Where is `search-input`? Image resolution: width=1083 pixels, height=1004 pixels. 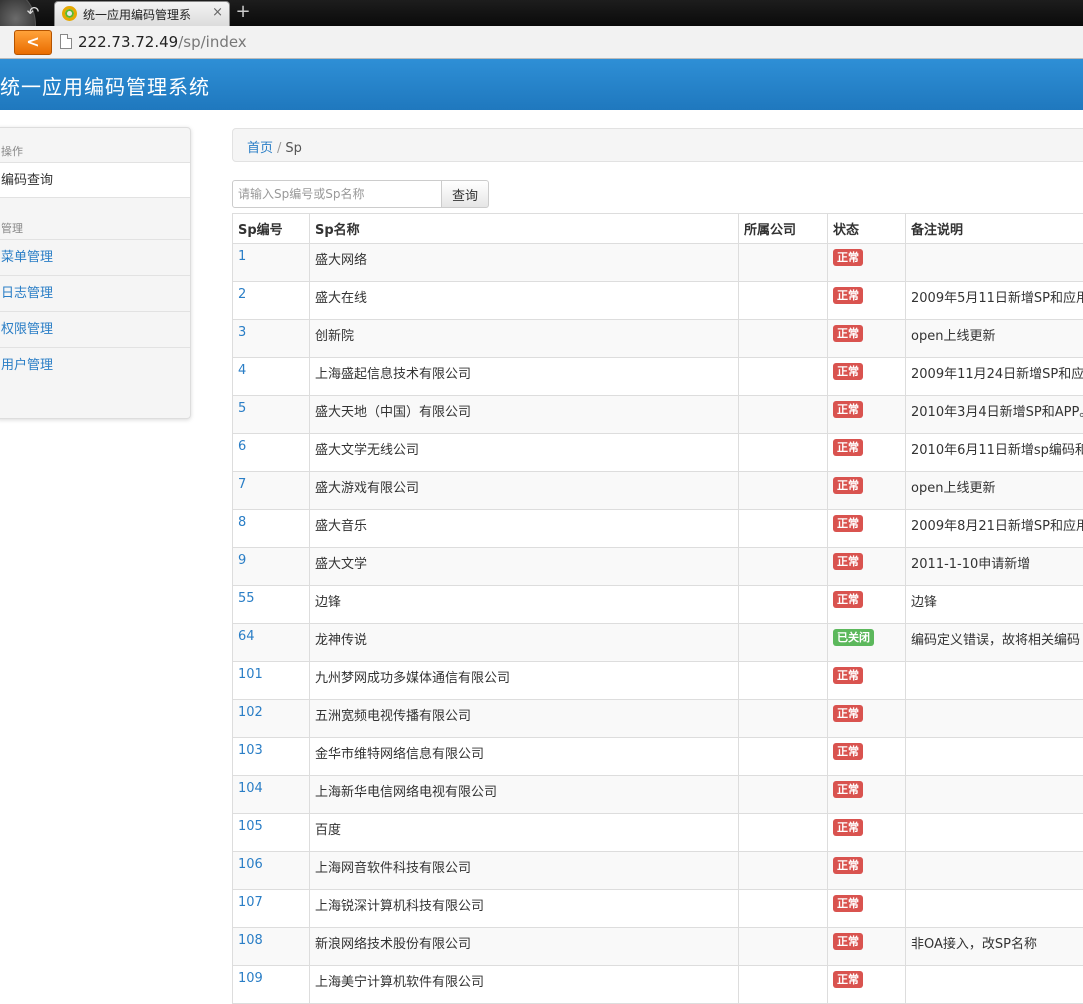
search-input is located at coordinates (337, 194).